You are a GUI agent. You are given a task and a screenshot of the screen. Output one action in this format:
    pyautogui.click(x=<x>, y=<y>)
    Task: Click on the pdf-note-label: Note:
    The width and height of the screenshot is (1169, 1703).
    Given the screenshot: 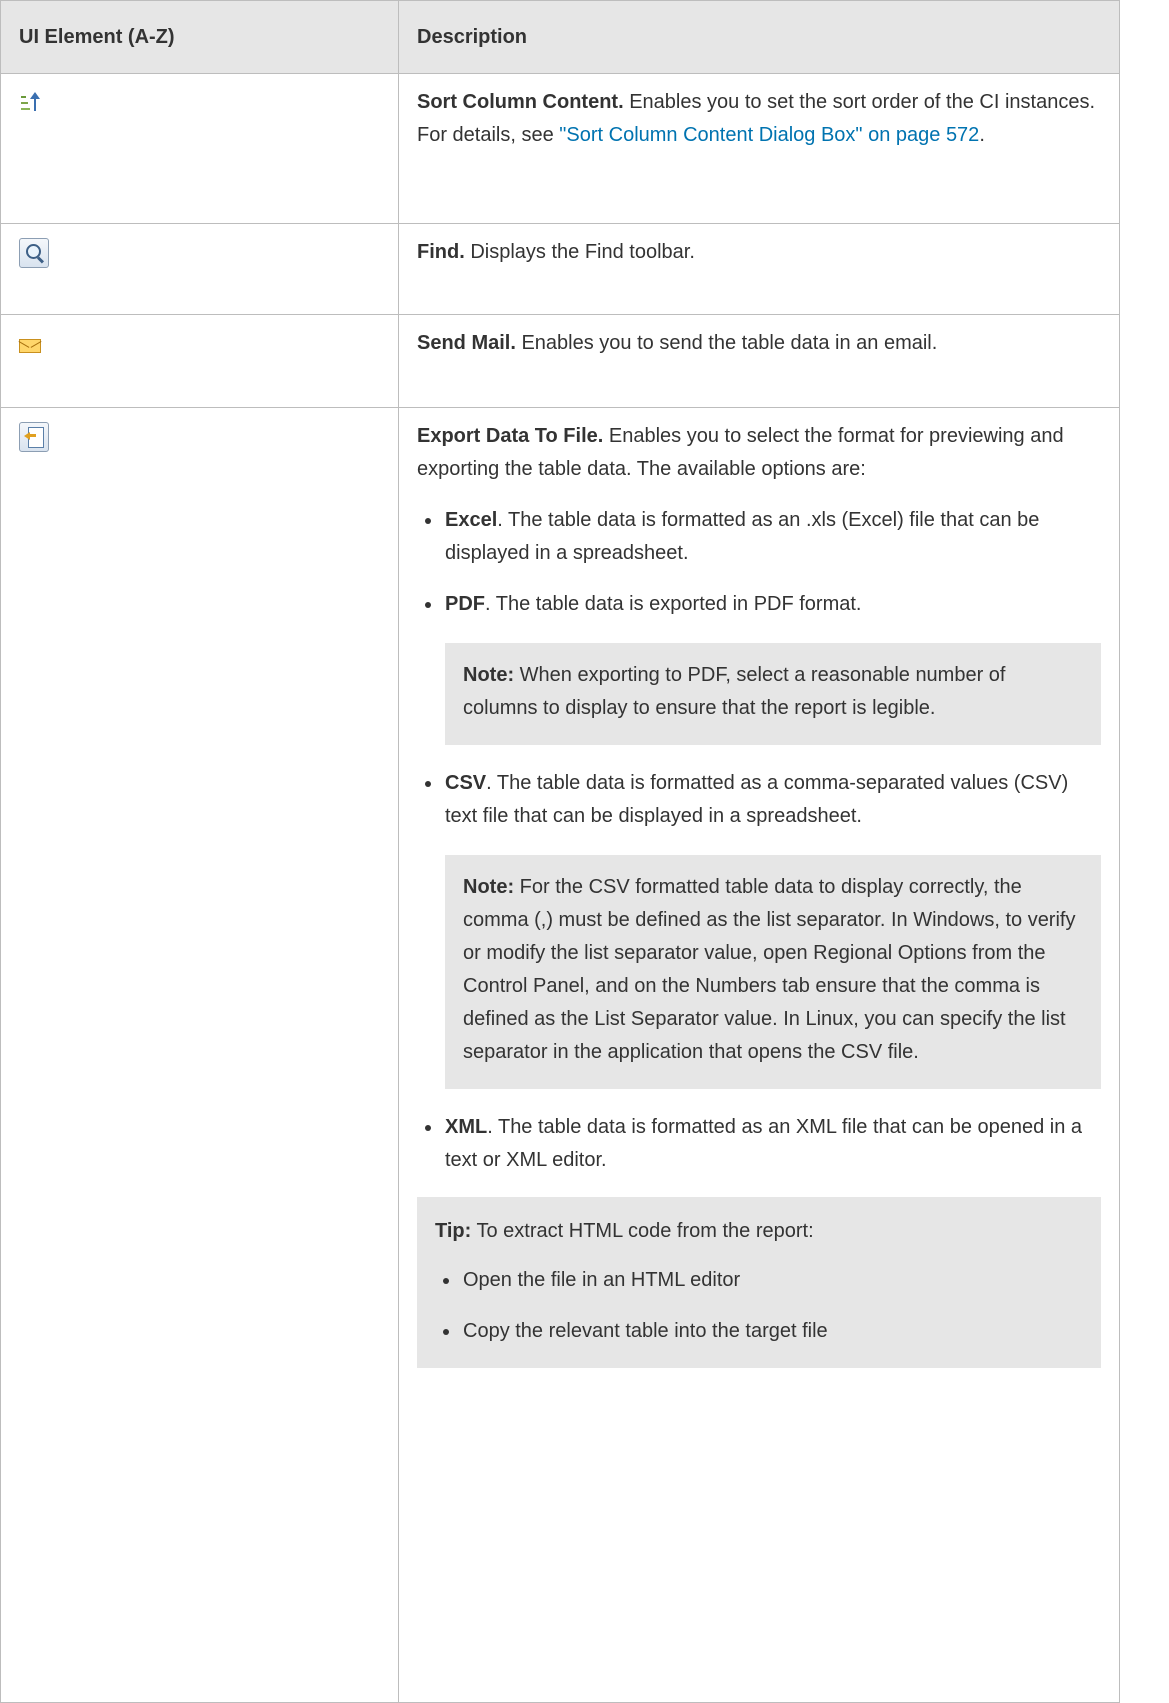 What is the action you would take?
    pyautogui.click(x=489, y=675)
    